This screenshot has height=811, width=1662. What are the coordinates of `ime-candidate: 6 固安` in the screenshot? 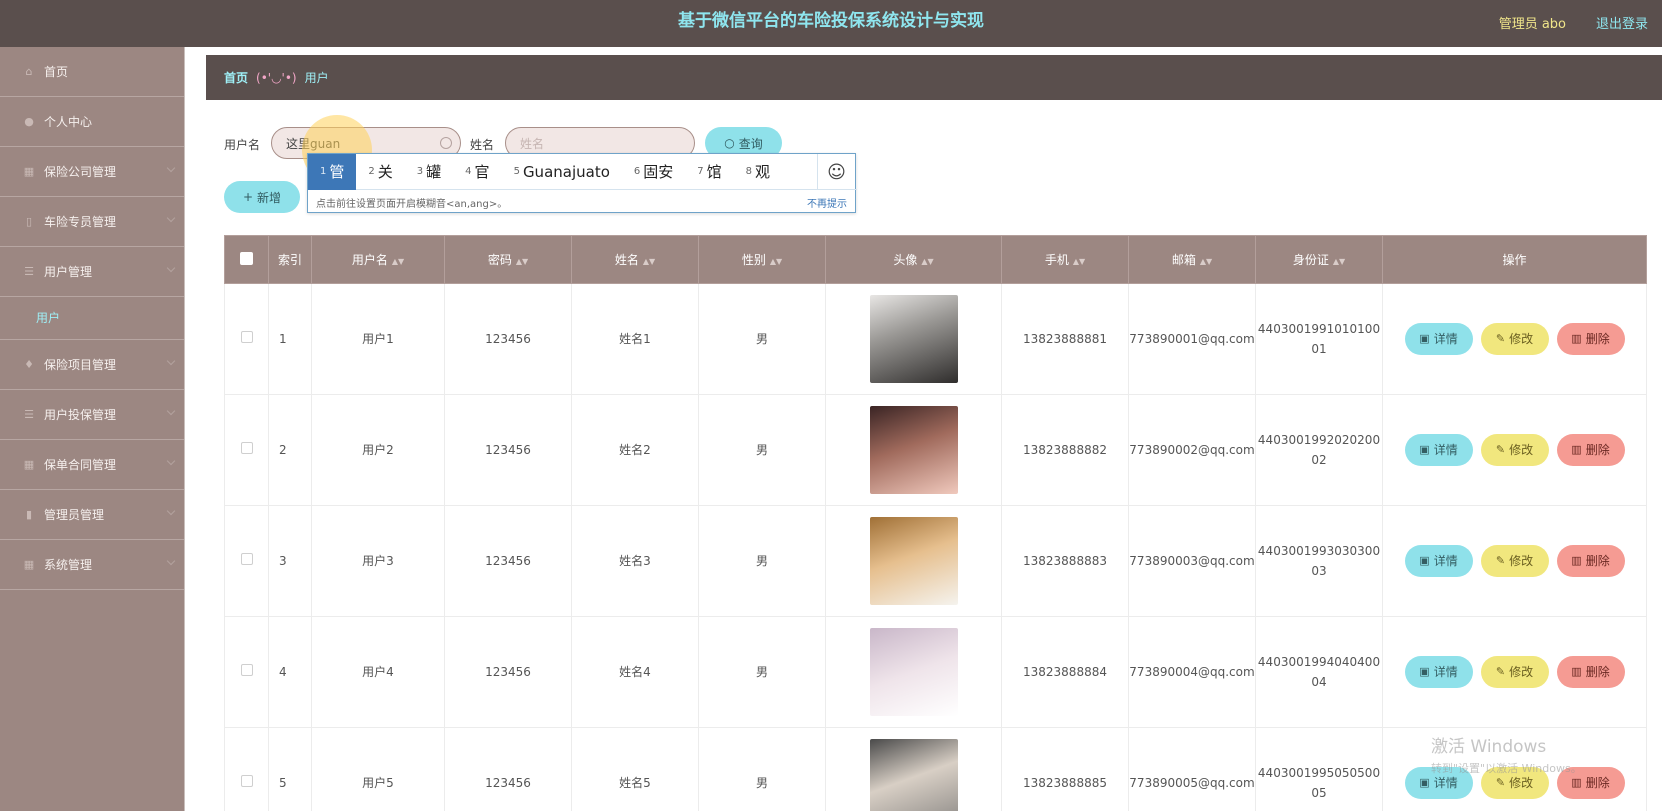 It's located at (653, 172).